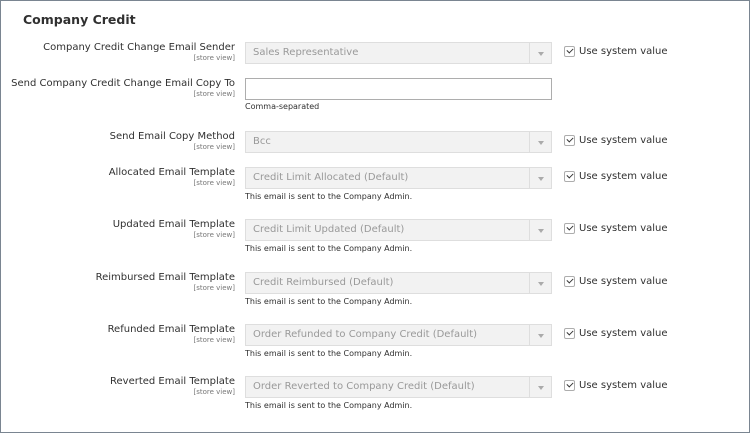  I want to click on select-value: Bcc, so click(262, 141).